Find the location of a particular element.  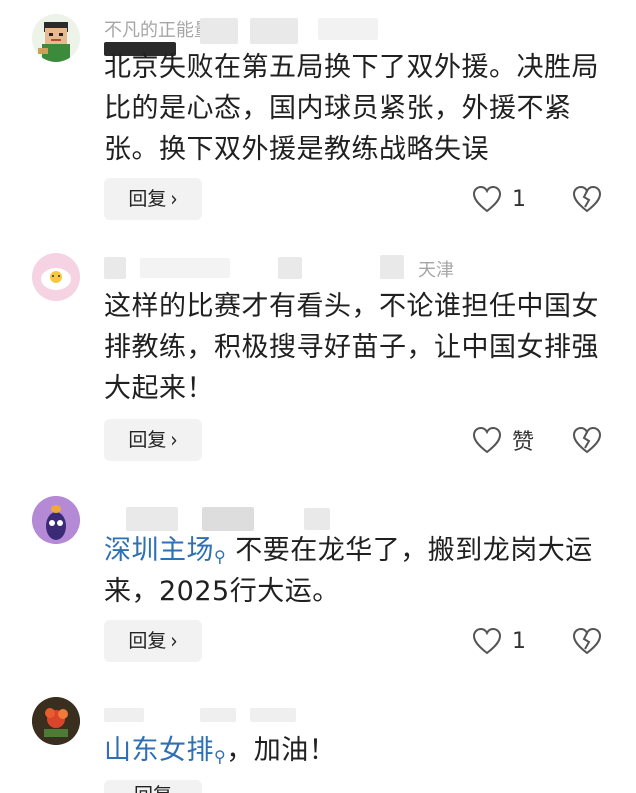

comment-text: 山东女排⚲，加油！ is located at coordinates (354, 750).